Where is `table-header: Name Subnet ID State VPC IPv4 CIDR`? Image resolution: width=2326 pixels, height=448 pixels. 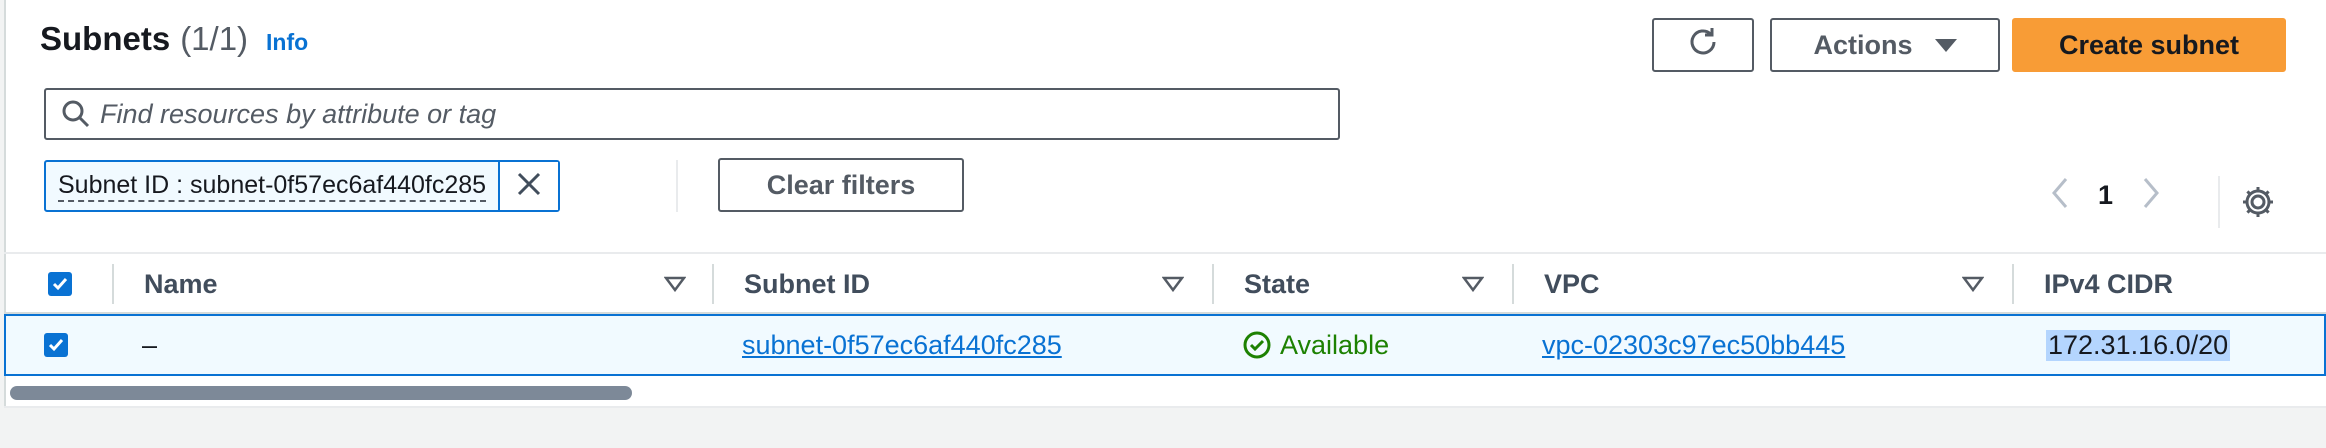
table-header: Name Subnet ID State VPC IPv4 CIDR is located at coordinates (1165, 283).